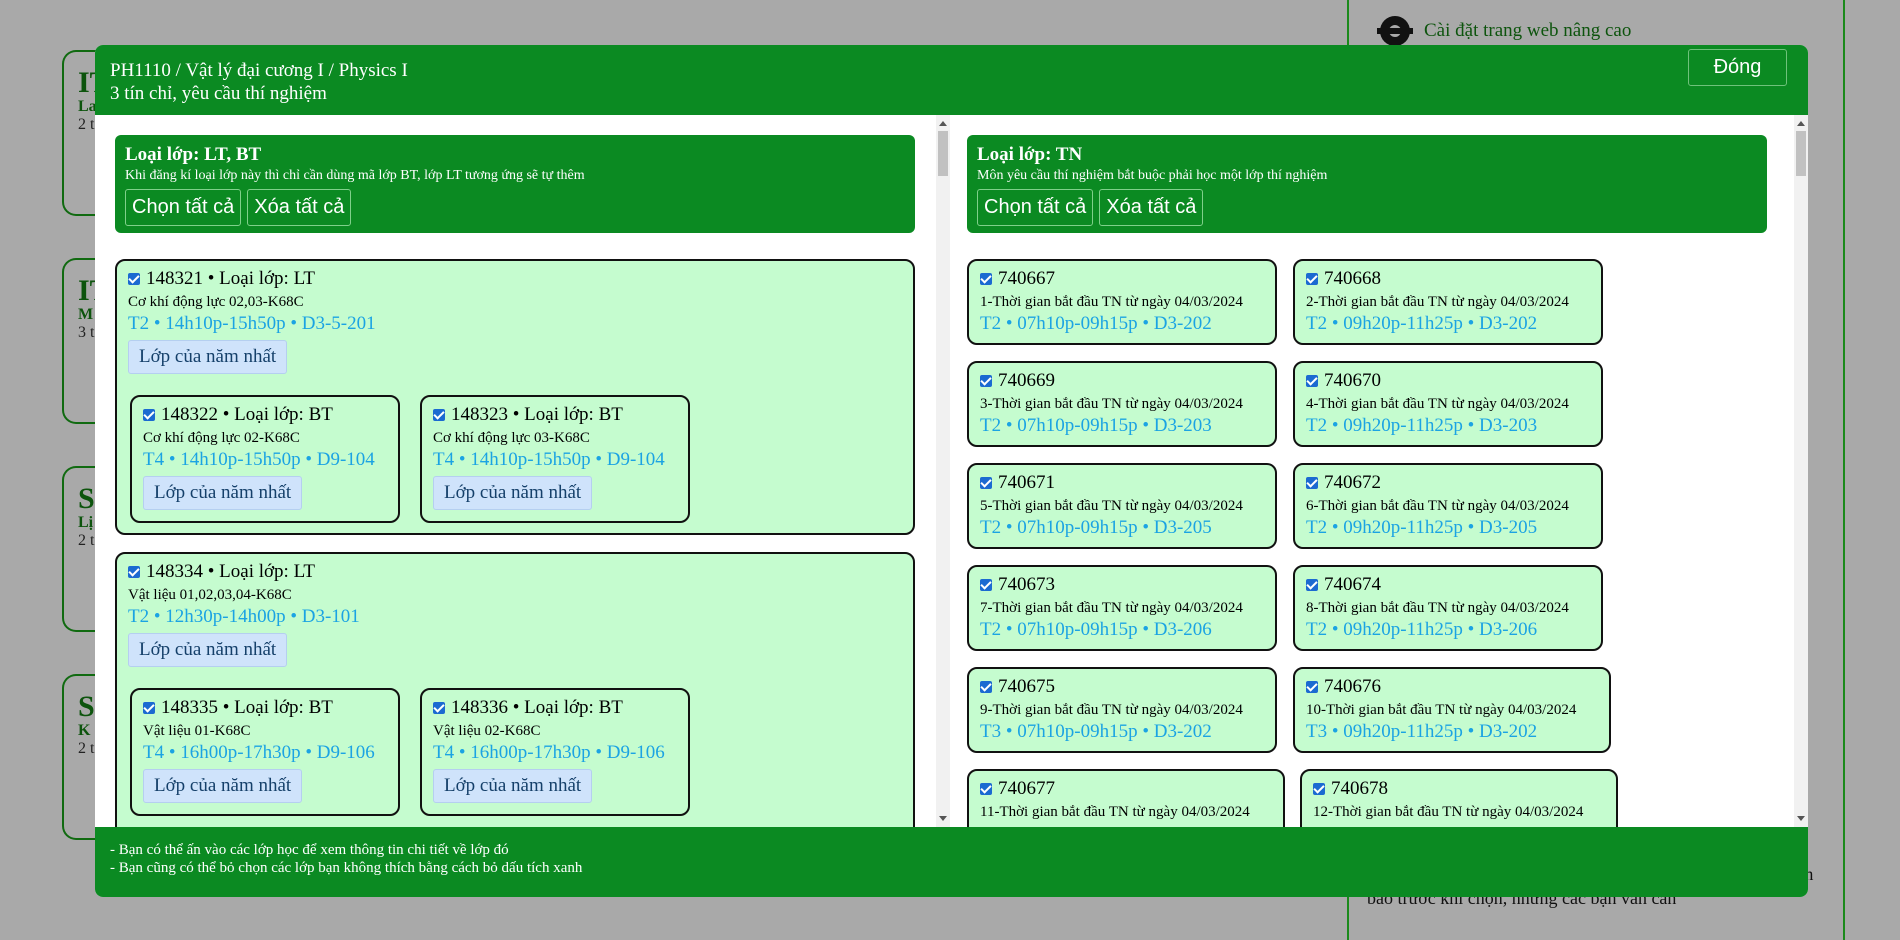 The image size is (1900, 940). Describe the element at coordinates (1096, 425) in the screenshot. I see `lab-time: T2 • 07h10p-09h15p • D3-203` at that location.